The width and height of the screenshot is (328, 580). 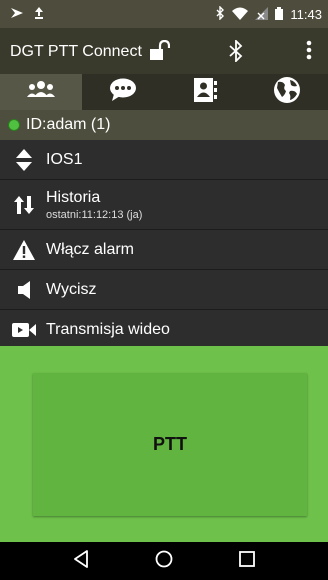 I want to click on menu-item-historia: Historia ostatni:11:12:13 (ja), so click(x=164, y=205).